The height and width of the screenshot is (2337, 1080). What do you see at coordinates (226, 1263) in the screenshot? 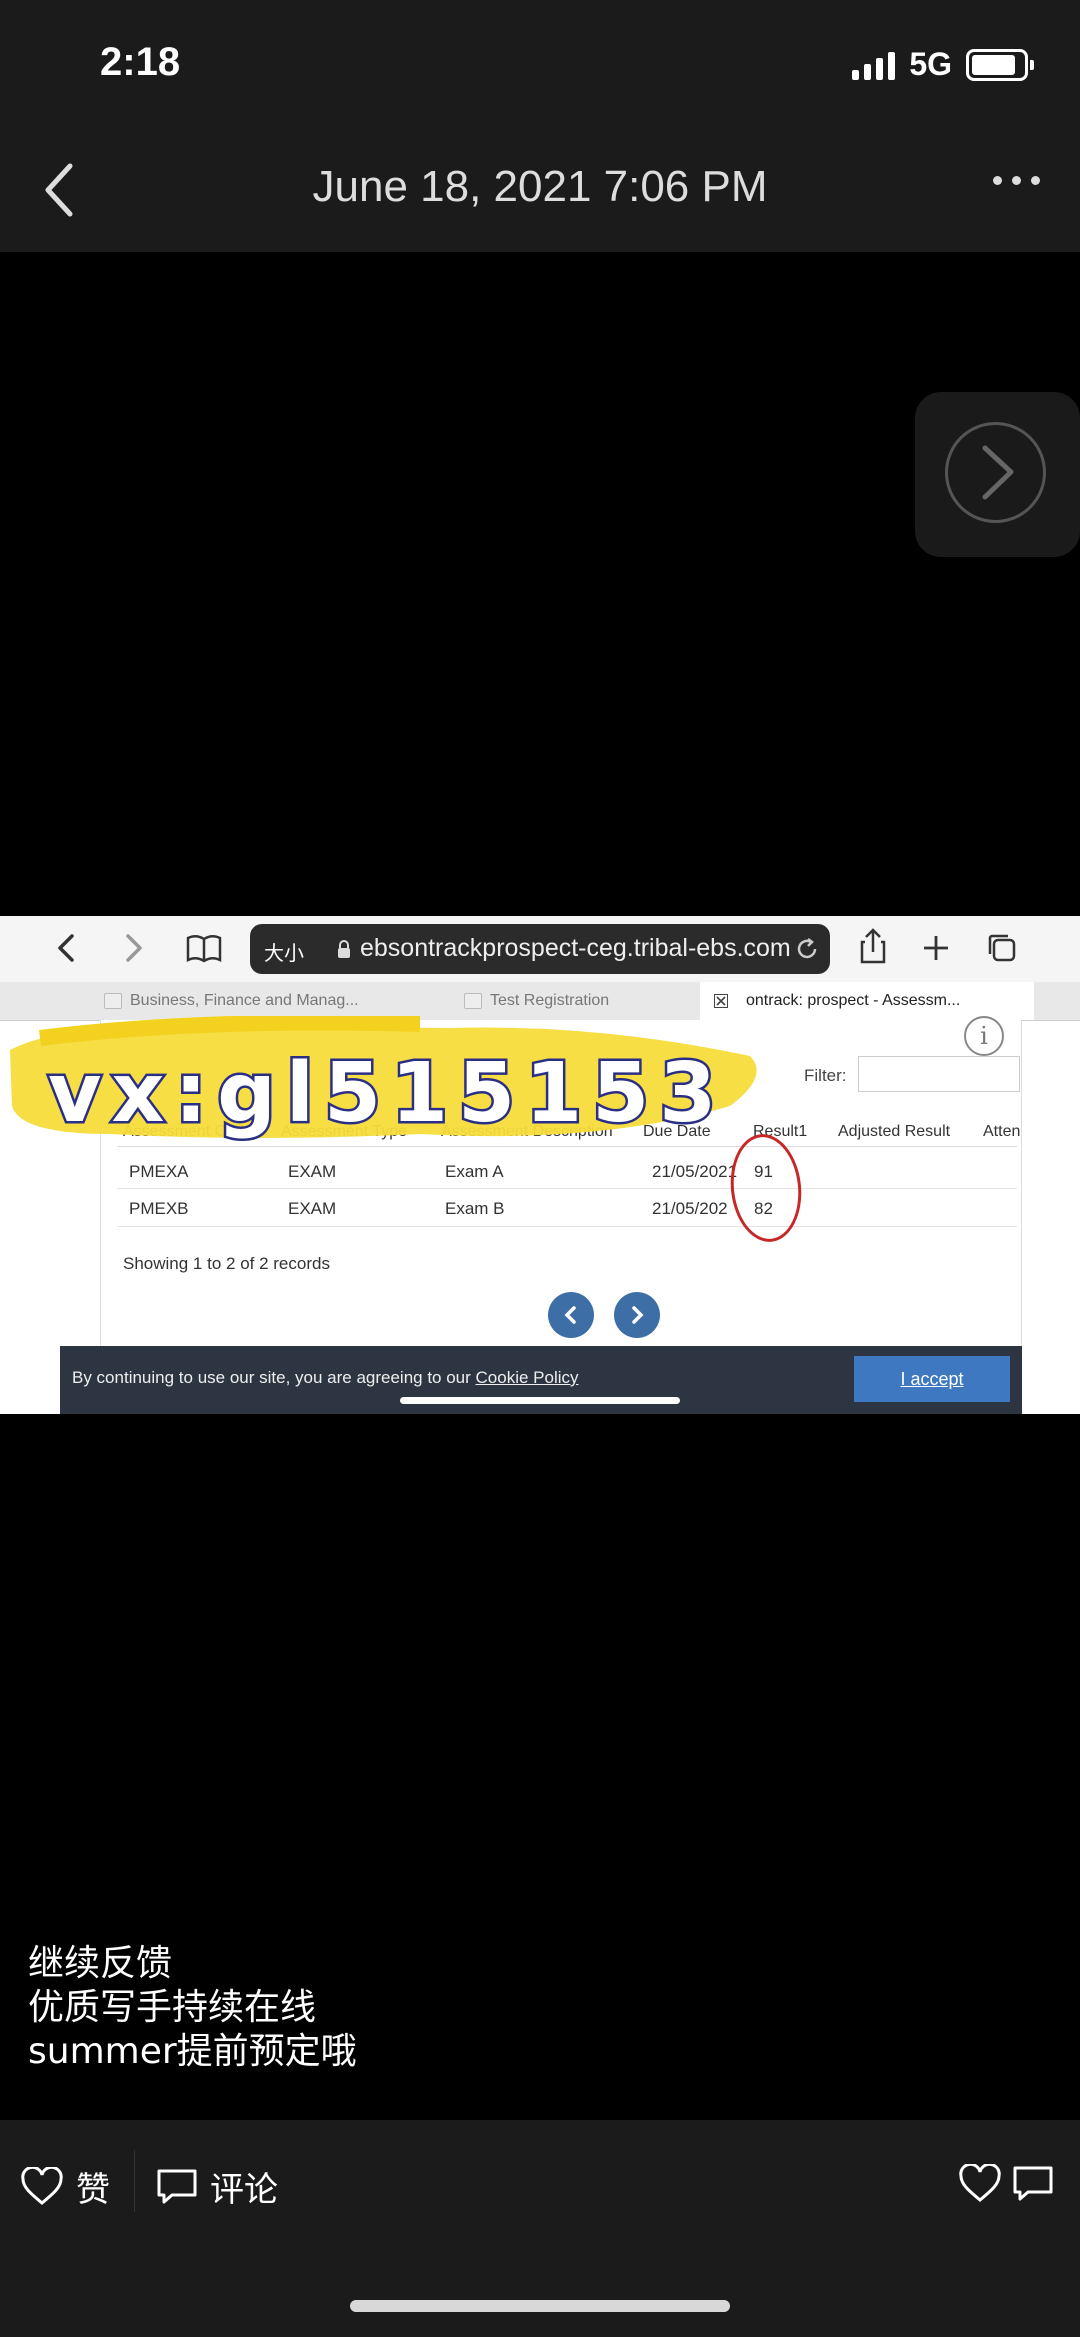
I see `records-count: Showing 1 to 2 of 2 records` at bounding box center [226, 1263].